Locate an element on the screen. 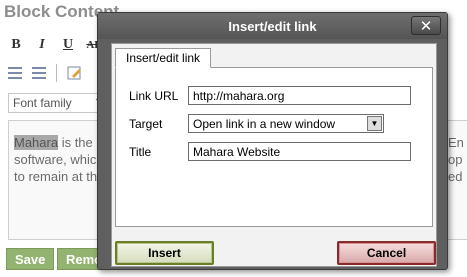 This screenshot has height=277, width=467. font-family-value: Font family is located at coordinates (42, 103).